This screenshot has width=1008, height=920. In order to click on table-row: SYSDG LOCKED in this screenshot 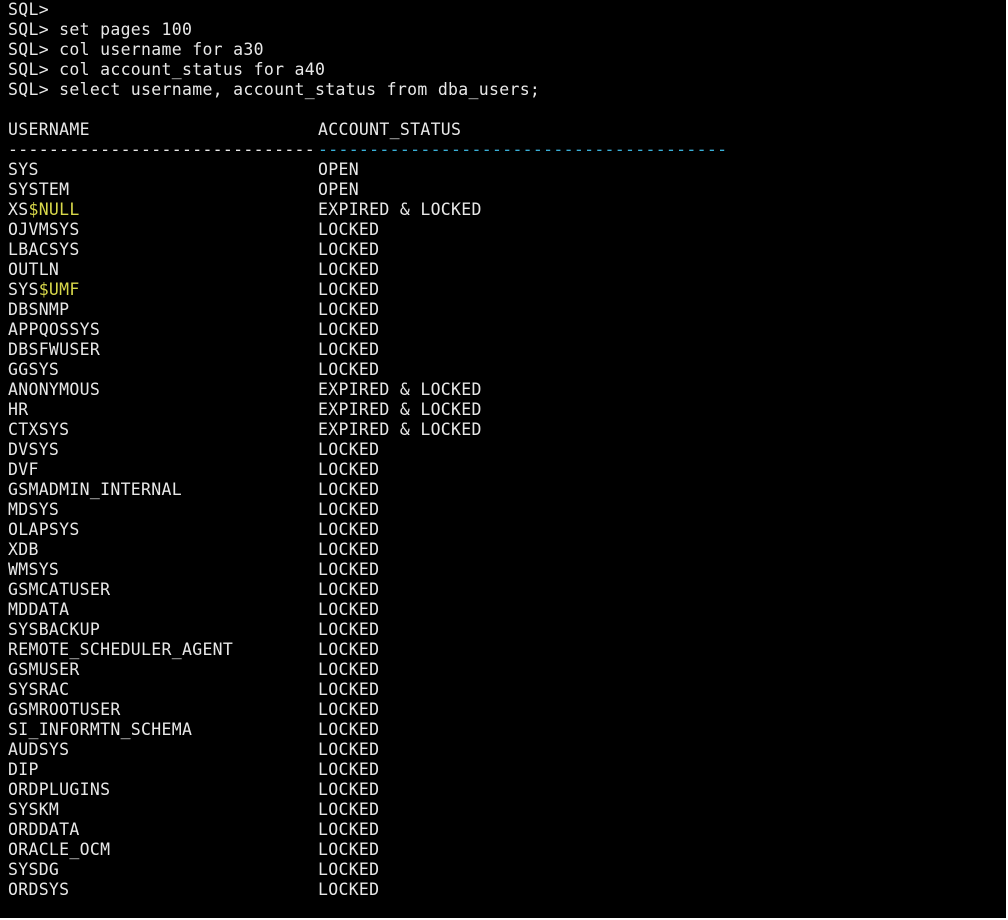, I will do `click(367, 870)`.